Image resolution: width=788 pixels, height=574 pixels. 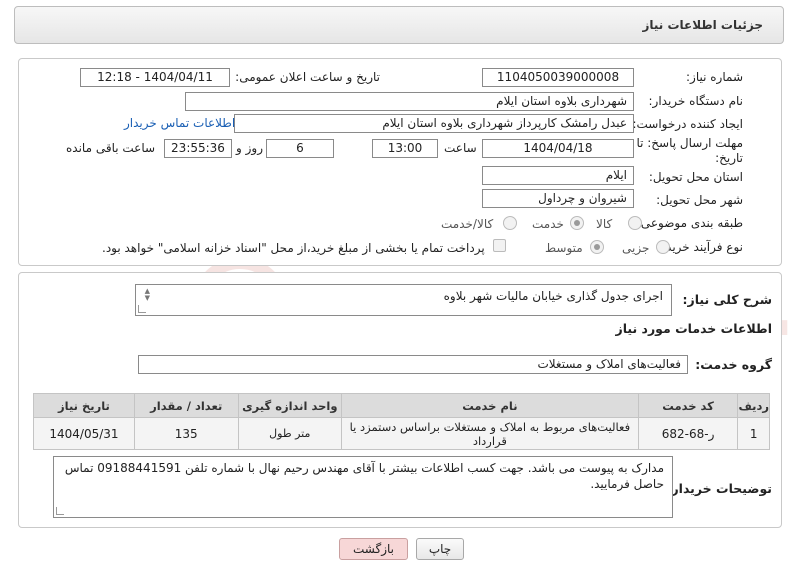 I want to click on purchase-radio-minor, so click(x=663, y=247).